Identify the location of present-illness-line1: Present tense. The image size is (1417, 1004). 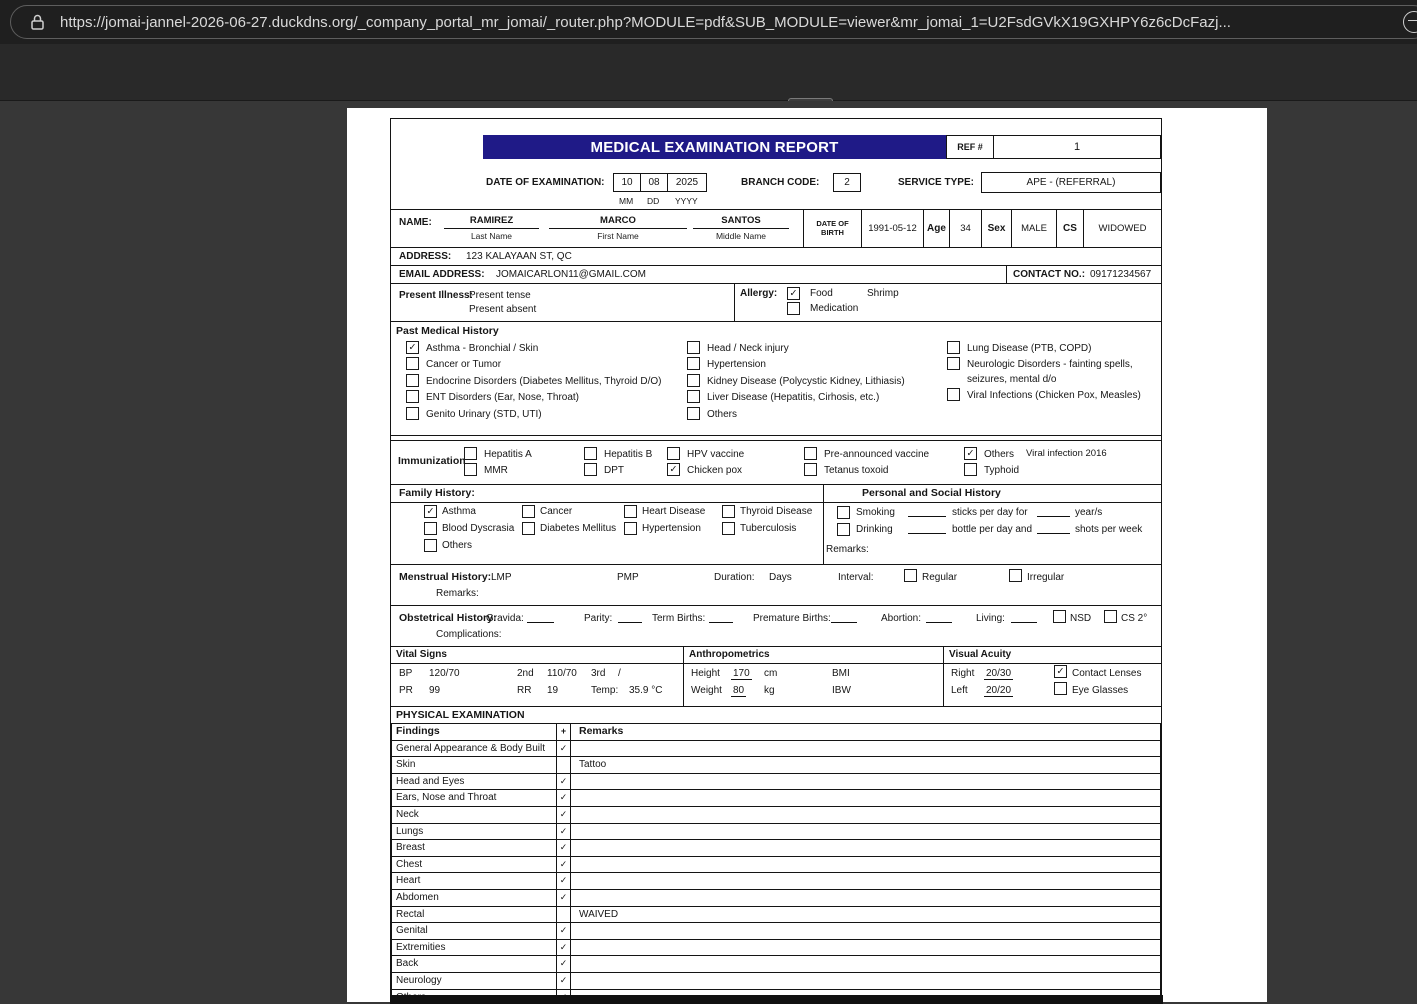
(500, 295).